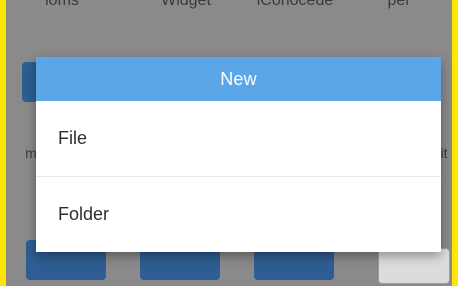  What do you see at coordinates (238, 79) in the screenshot?
I see `dialog-title: New` at bounding box center [238, 79].